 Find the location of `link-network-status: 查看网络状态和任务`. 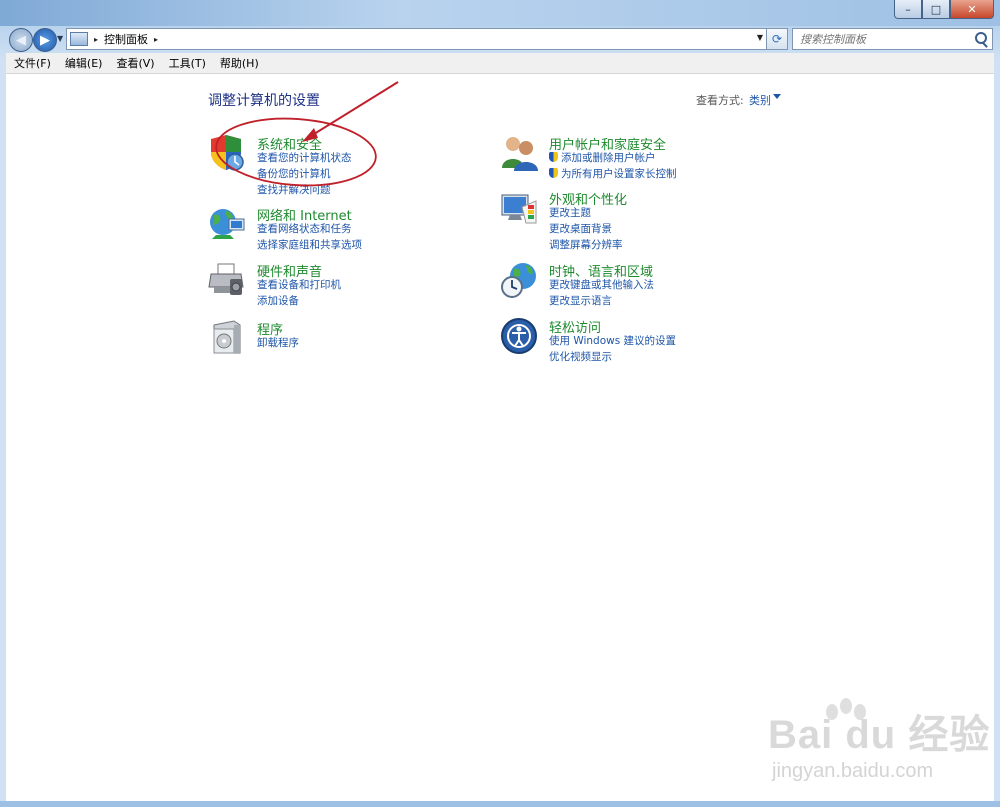

link-network-status: 查看网络状态和任务 is located at coordinates (309, 229).